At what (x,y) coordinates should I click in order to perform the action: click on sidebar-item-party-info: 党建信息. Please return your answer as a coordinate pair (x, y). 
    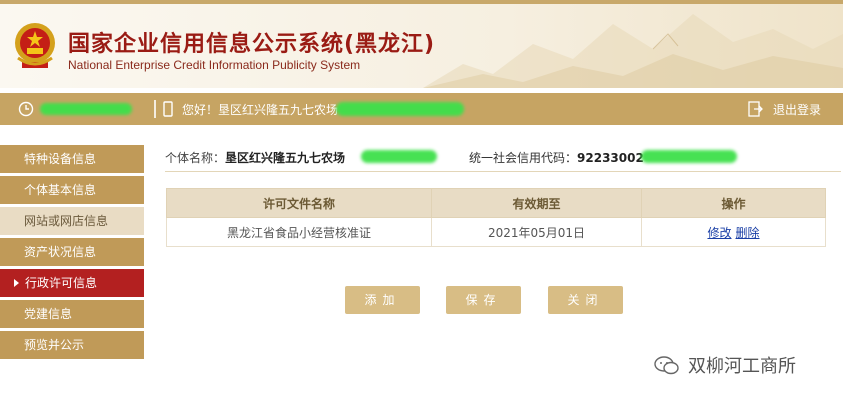
    Looking at the image, I should click on (72, 314).